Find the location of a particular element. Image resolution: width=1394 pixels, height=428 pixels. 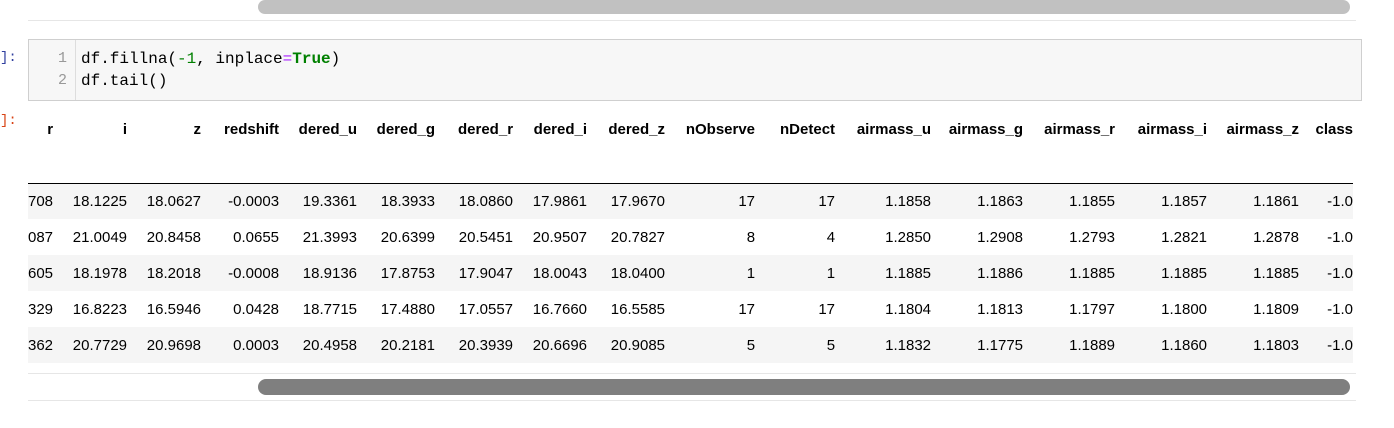

table-cell: 1.1803 is located at coordinates (1253, 345).